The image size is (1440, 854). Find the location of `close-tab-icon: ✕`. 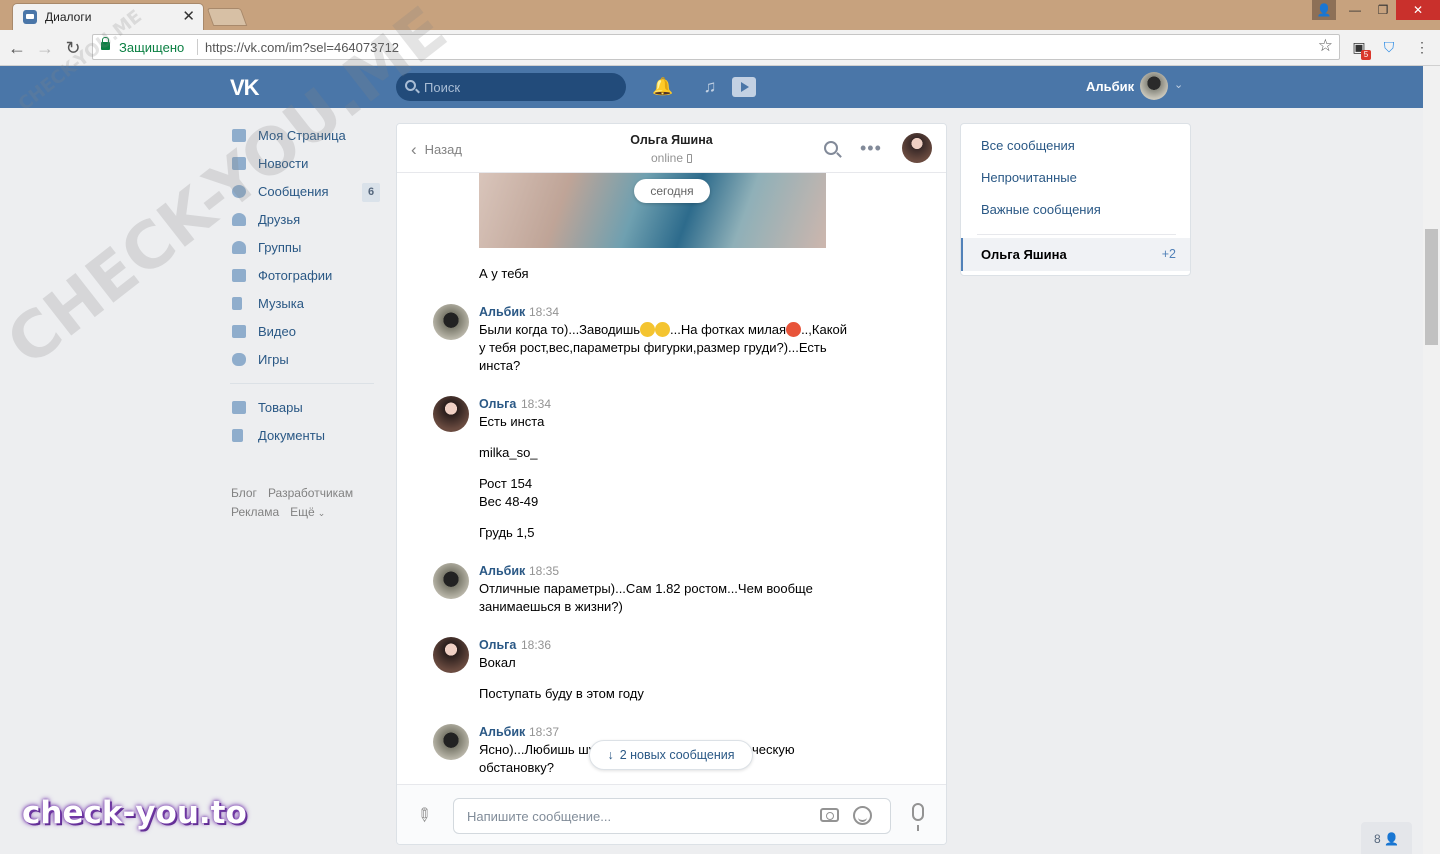

close-tab-icon: ✕ is located at coordinates (188, 16).